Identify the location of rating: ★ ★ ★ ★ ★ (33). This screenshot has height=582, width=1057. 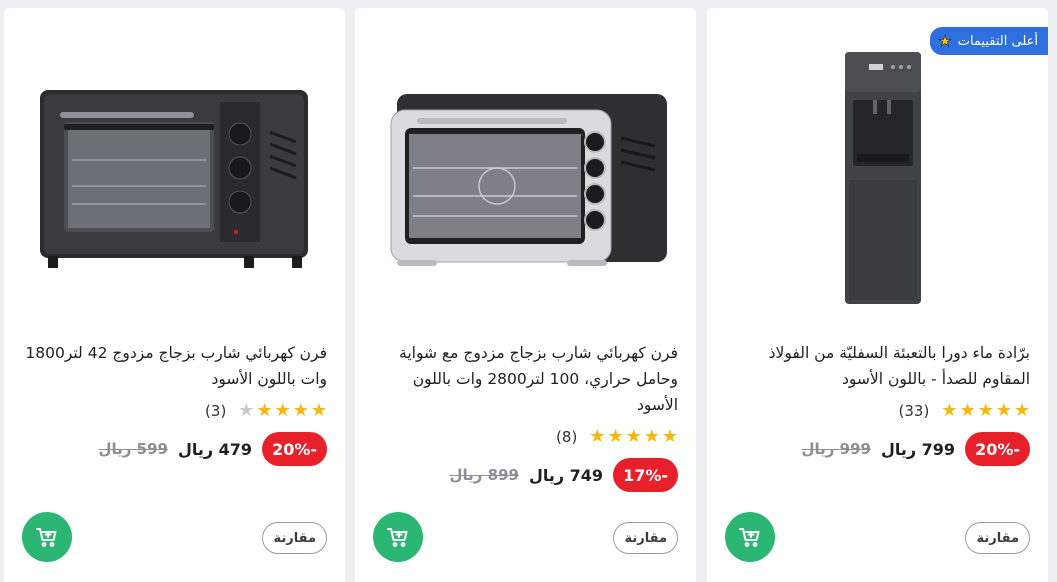
(964, 410).